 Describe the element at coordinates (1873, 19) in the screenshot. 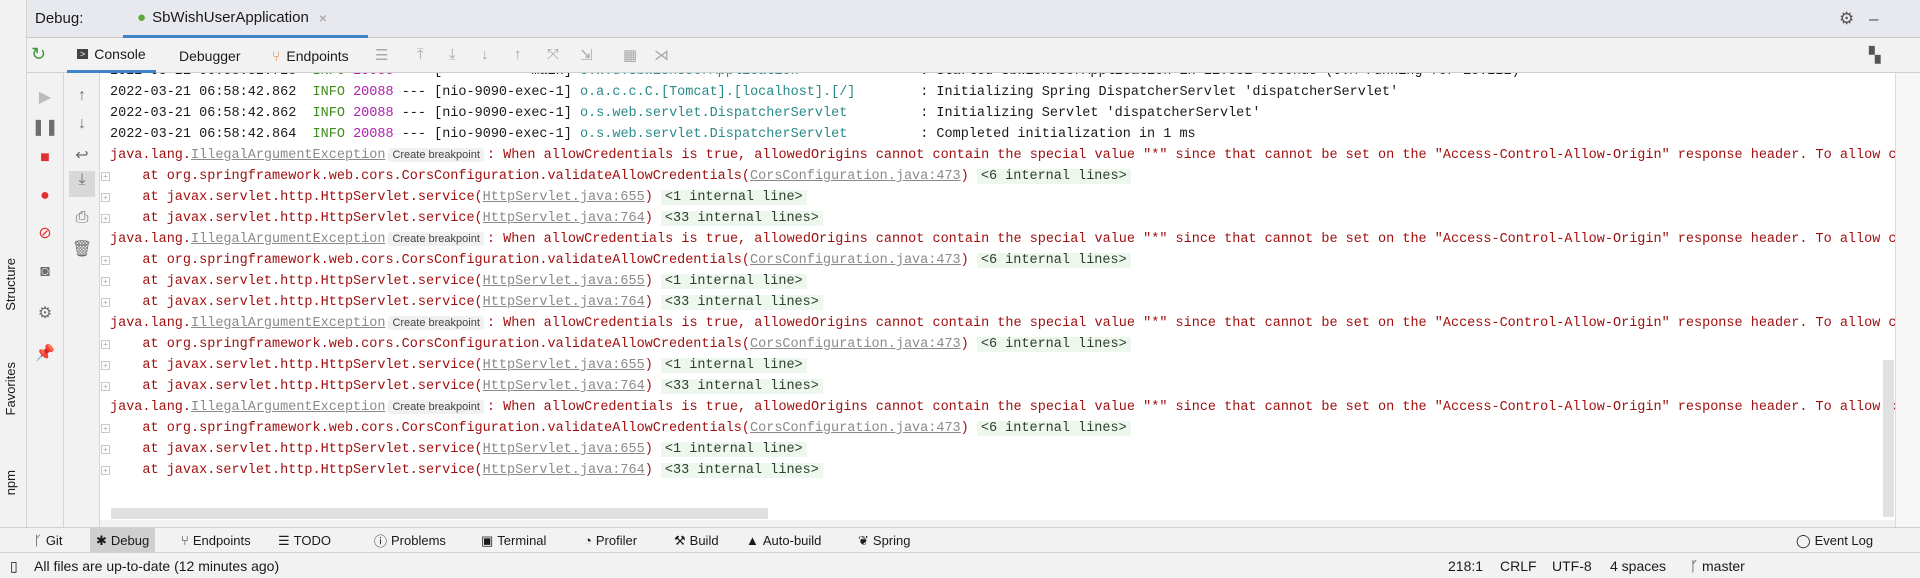

I see `minimize-icon: –` at that location.